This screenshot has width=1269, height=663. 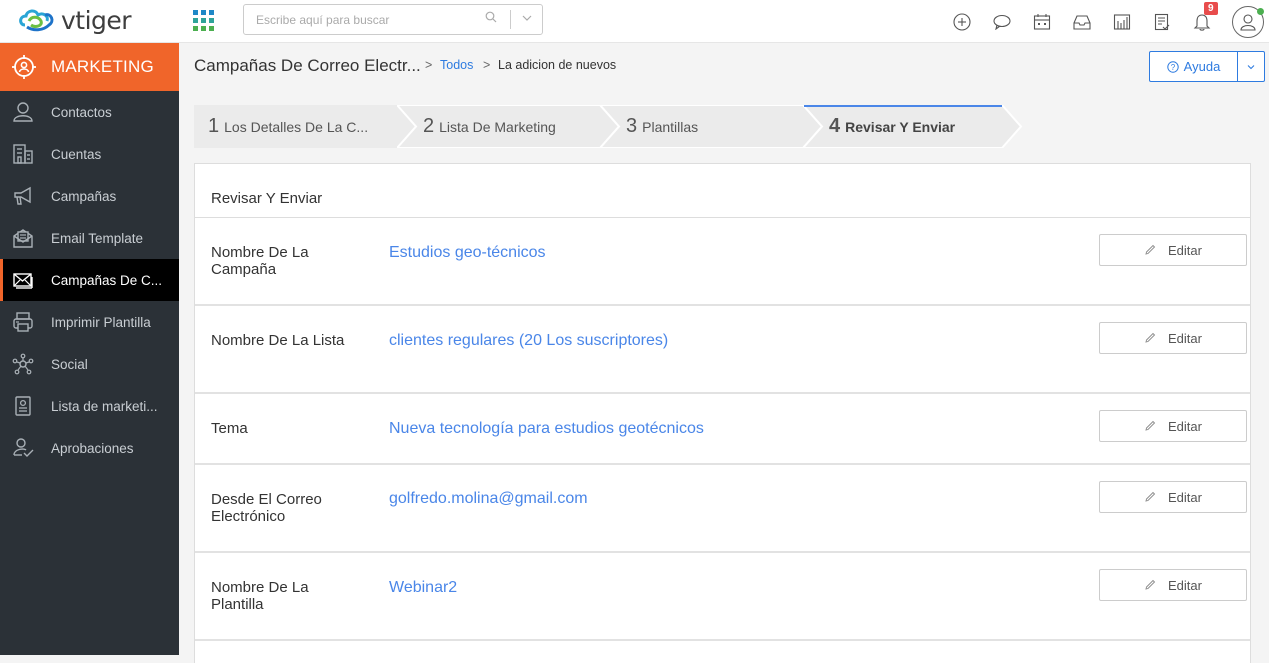 What do you see at coordinates (1211, 8) in the screenshot?
I see `notification-count-badge: 9` at bounding box center [1211, 8].